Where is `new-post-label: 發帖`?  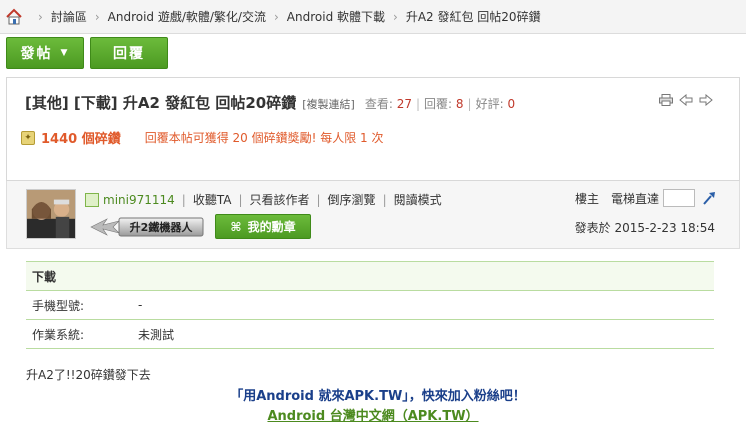 new-post-label: 發帖 is located at coordinates (36, 54).